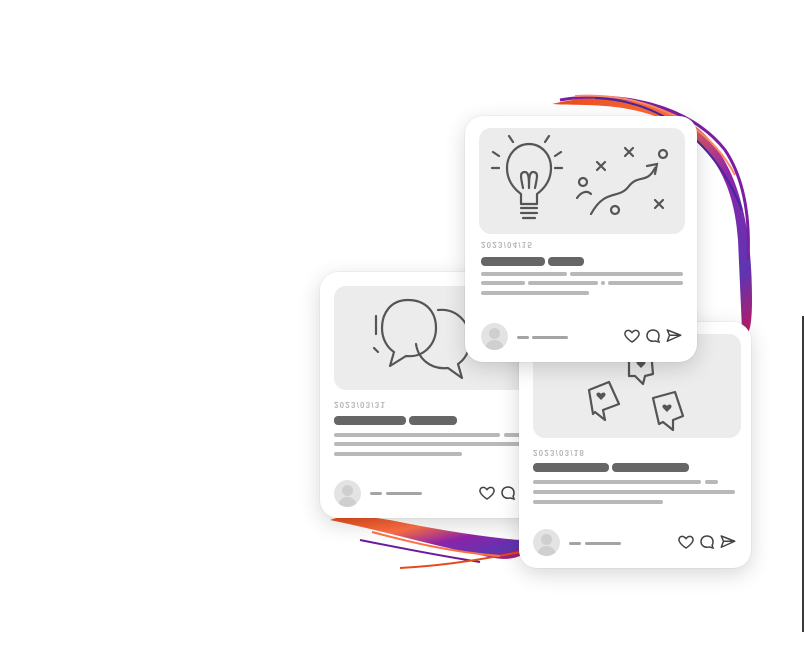  I want to click on page-edge-divider, so click(803, 474).